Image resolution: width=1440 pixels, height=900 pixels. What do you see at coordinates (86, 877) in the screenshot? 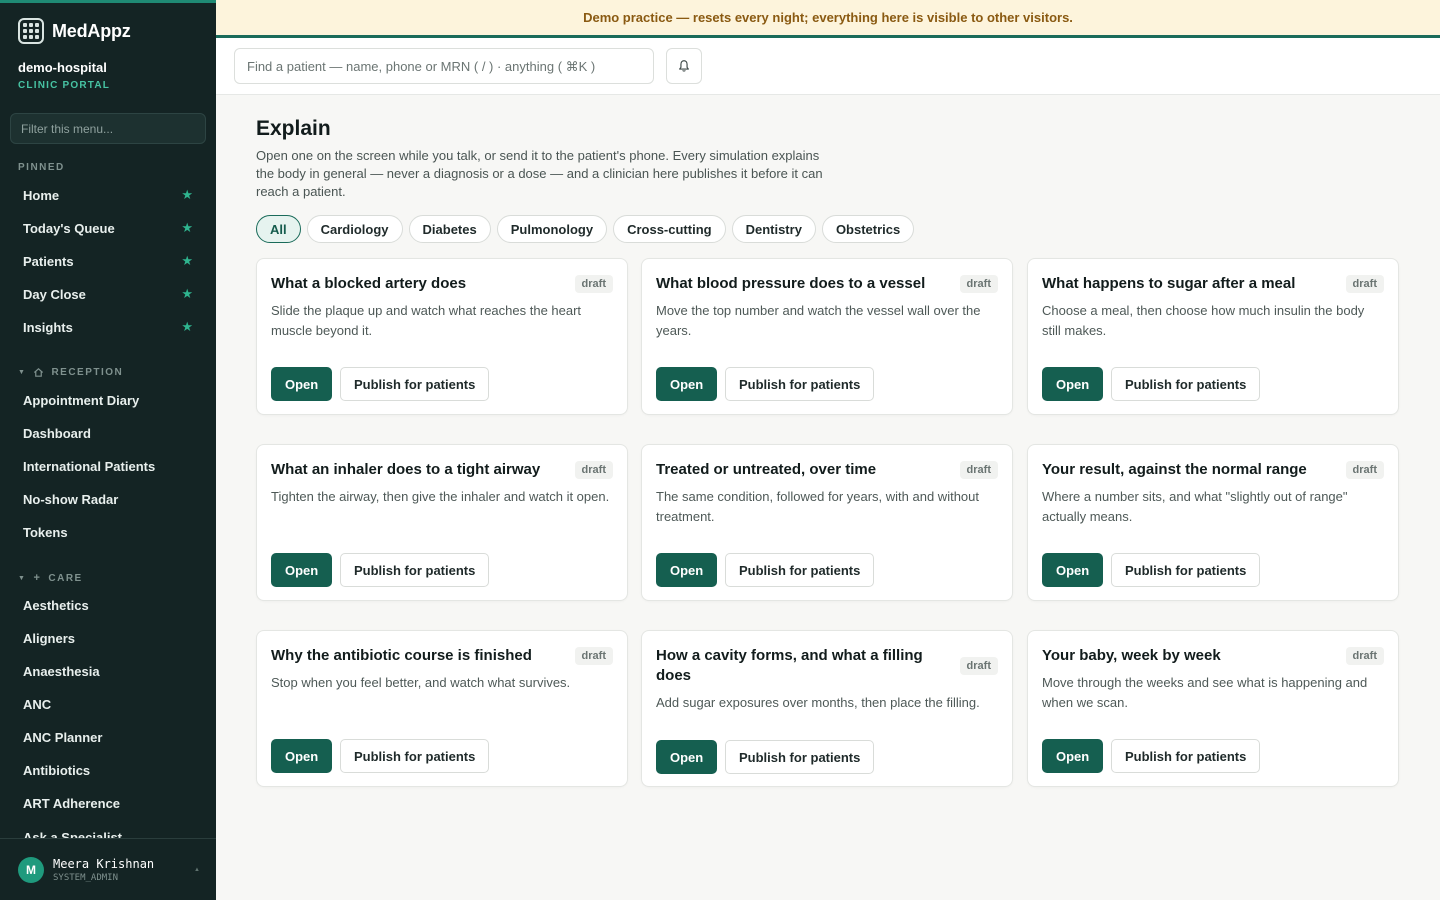
I see `user-role: SYSTEM_ADMIN` at bounding box center [86, 877].